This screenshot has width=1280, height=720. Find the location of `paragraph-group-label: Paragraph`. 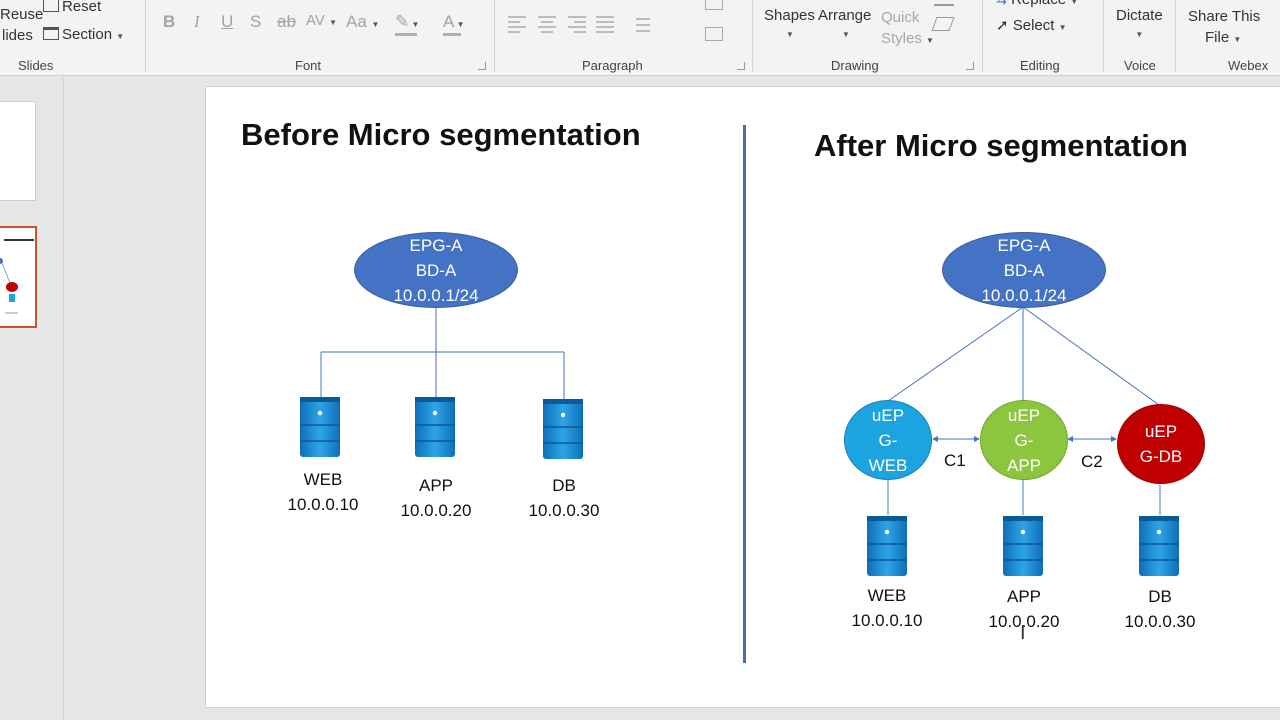

paragraph-group-label: Paragraph is located at coordinates (612, 65).